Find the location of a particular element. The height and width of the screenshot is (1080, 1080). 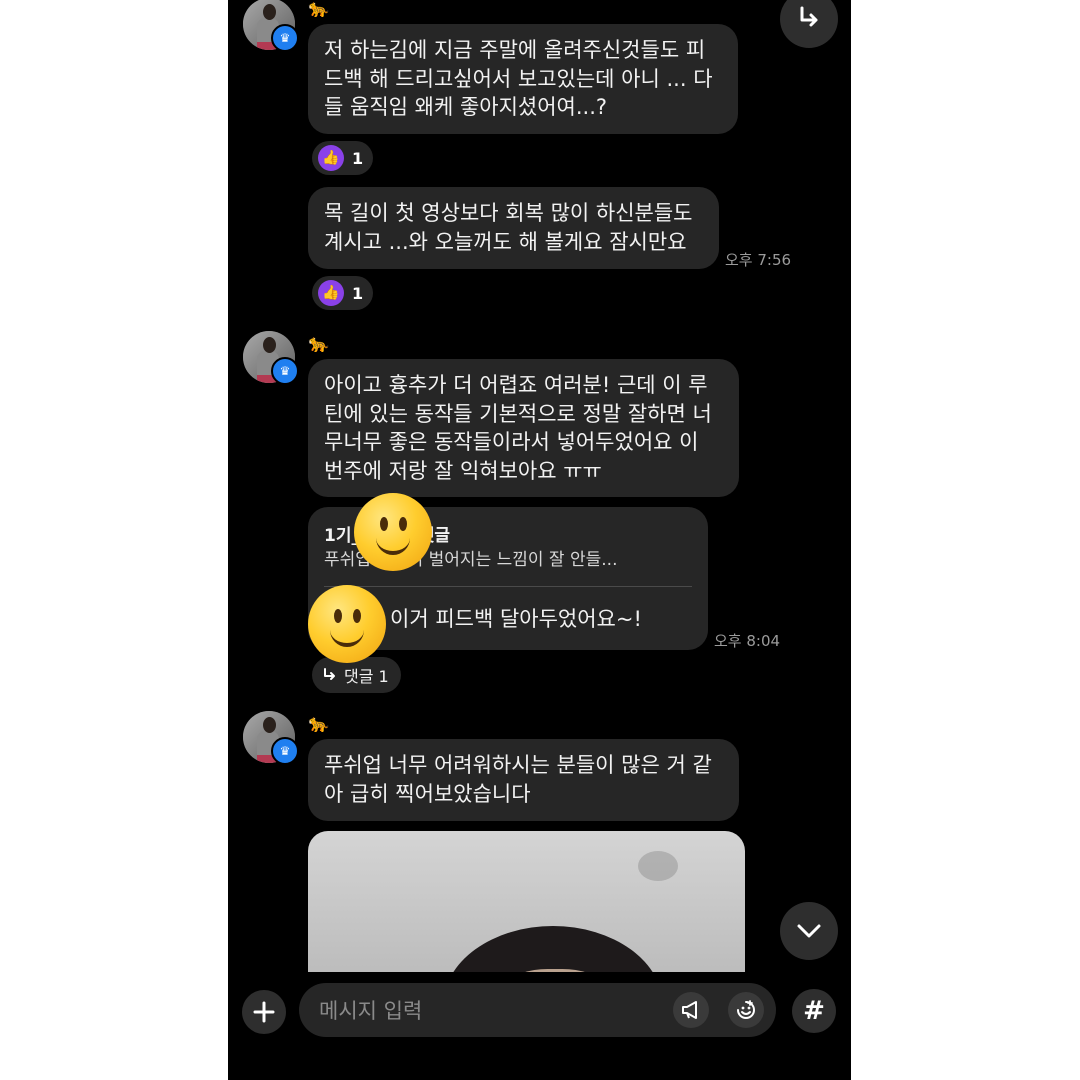

emoji-button is located at coordinates (746, 1010).